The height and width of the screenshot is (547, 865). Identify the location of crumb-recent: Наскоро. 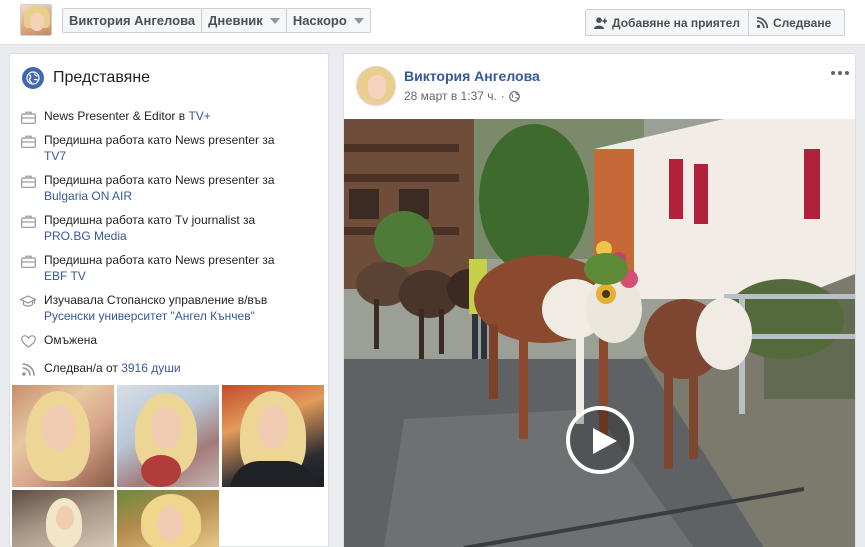
(328, 20).